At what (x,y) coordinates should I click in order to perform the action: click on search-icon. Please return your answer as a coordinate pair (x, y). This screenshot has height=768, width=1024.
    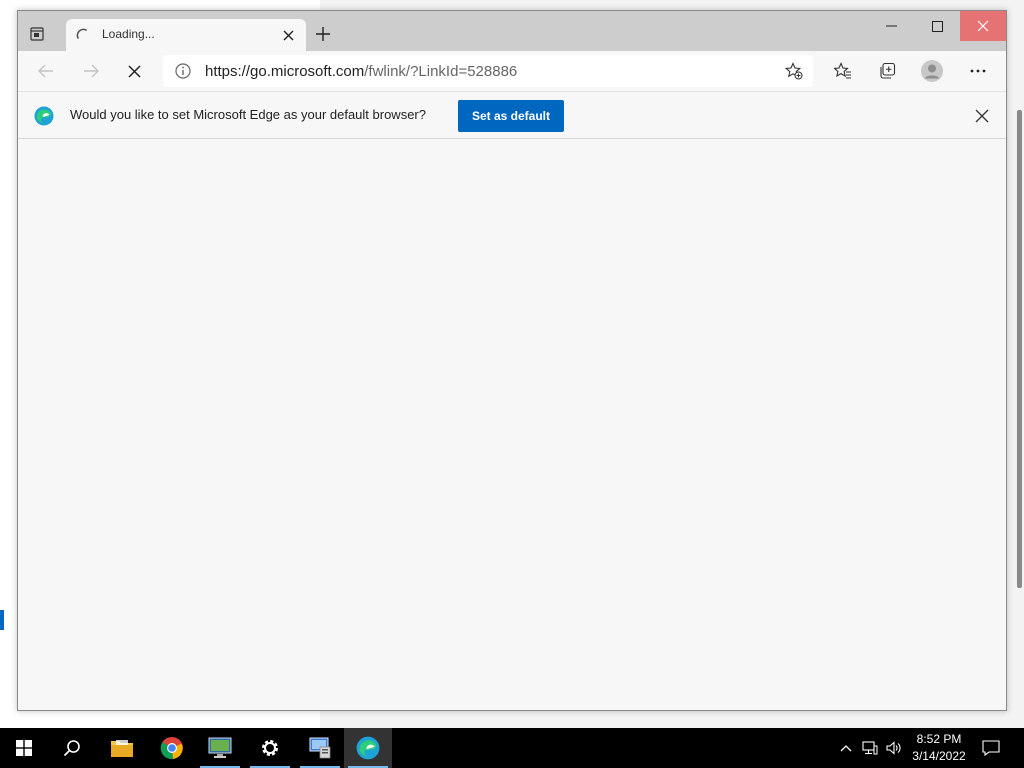
    Looking at the image, I should click on (72, 748).